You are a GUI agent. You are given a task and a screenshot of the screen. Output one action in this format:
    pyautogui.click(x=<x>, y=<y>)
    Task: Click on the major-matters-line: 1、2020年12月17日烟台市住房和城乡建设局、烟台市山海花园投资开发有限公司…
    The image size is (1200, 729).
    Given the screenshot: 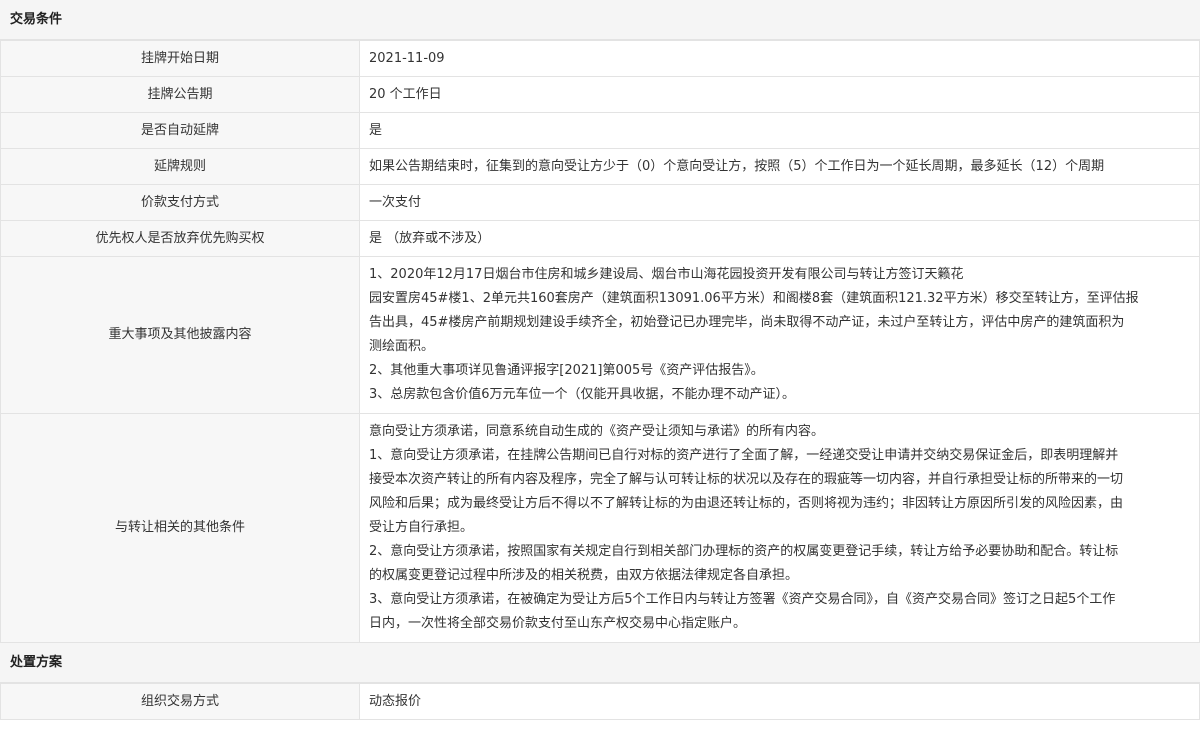 What is the action you would take?
    pyautogui.click(x=666, y=274)
    